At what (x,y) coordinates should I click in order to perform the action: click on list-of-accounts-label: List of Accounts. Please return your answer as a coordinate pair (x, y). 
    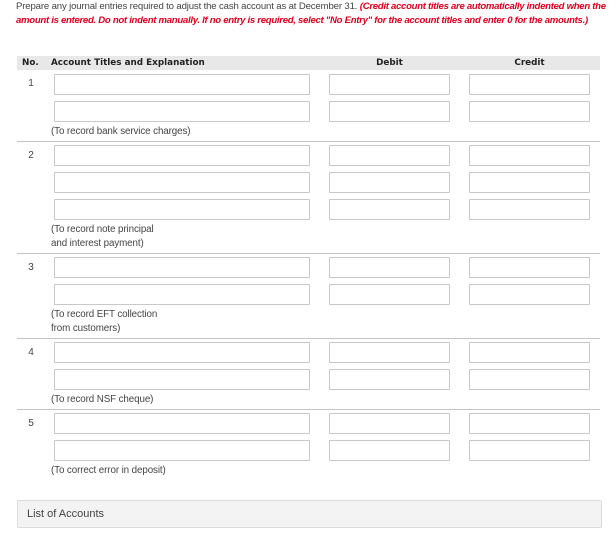
    Looking at the image, I should click on (66, 514).